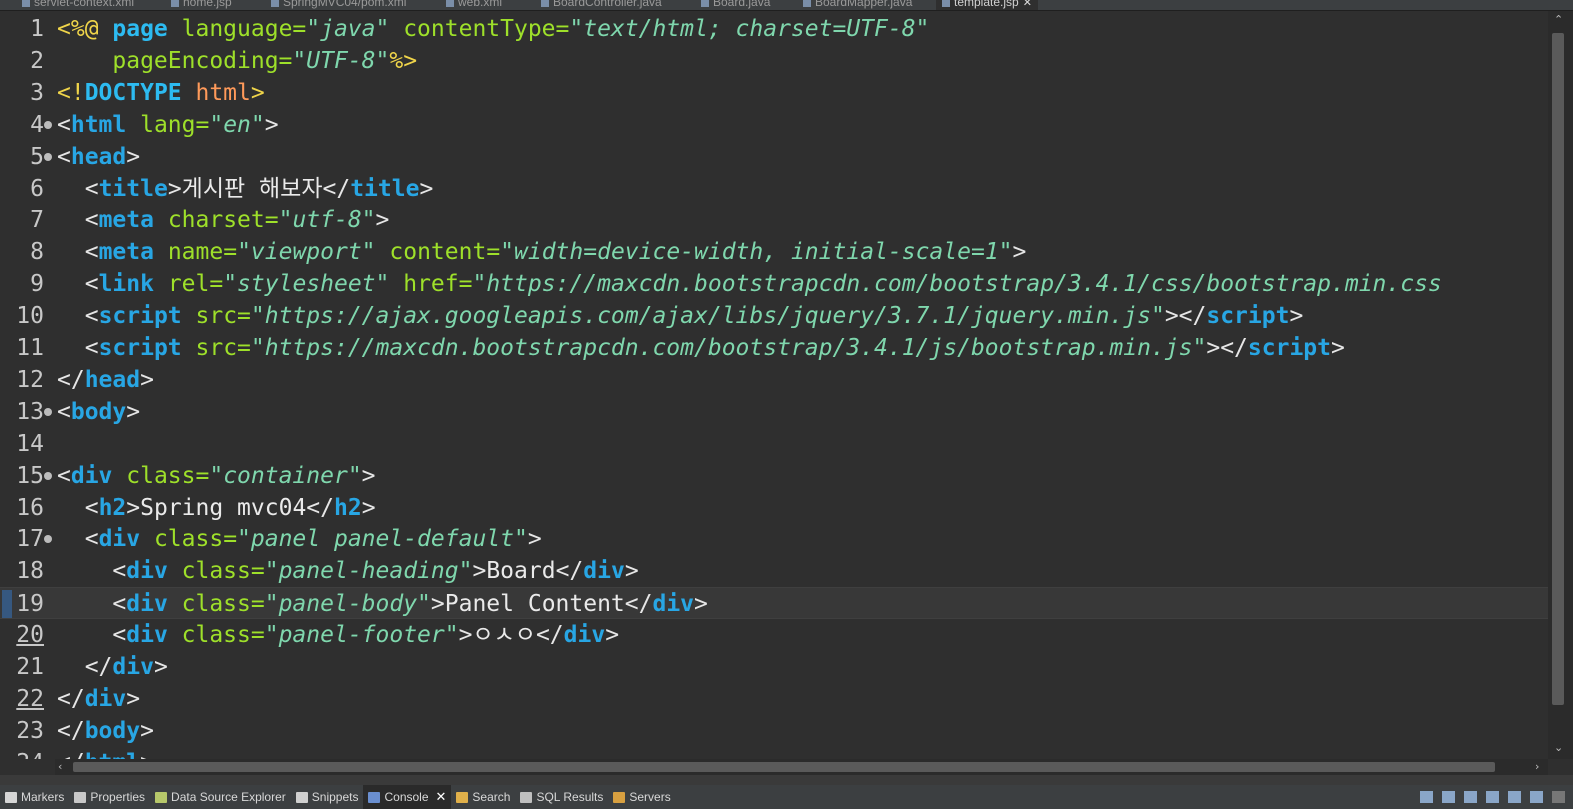  I want to click on clear-console-icon, so click(1426, 797).